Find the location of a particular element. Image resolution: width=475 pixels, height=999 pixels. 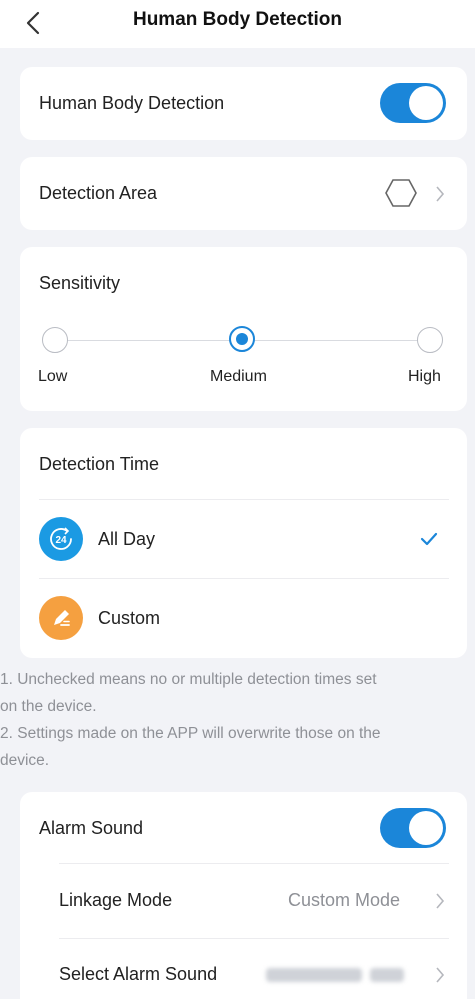

all-day-label: All Day is located at coordinates (127, 539).